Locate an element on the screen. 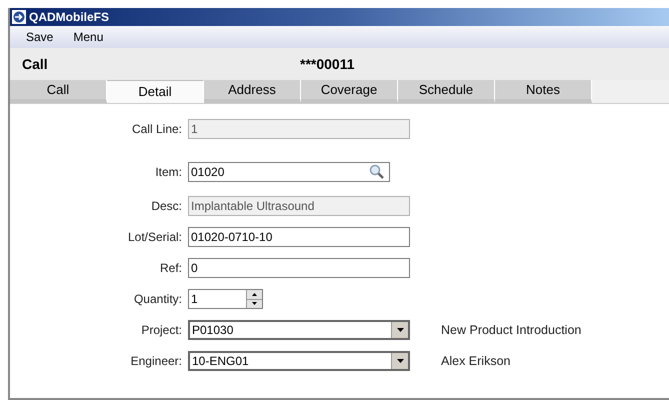 The width and height of the screenshot is (669, 400). tab: Call is located at coordinates (58, 91).